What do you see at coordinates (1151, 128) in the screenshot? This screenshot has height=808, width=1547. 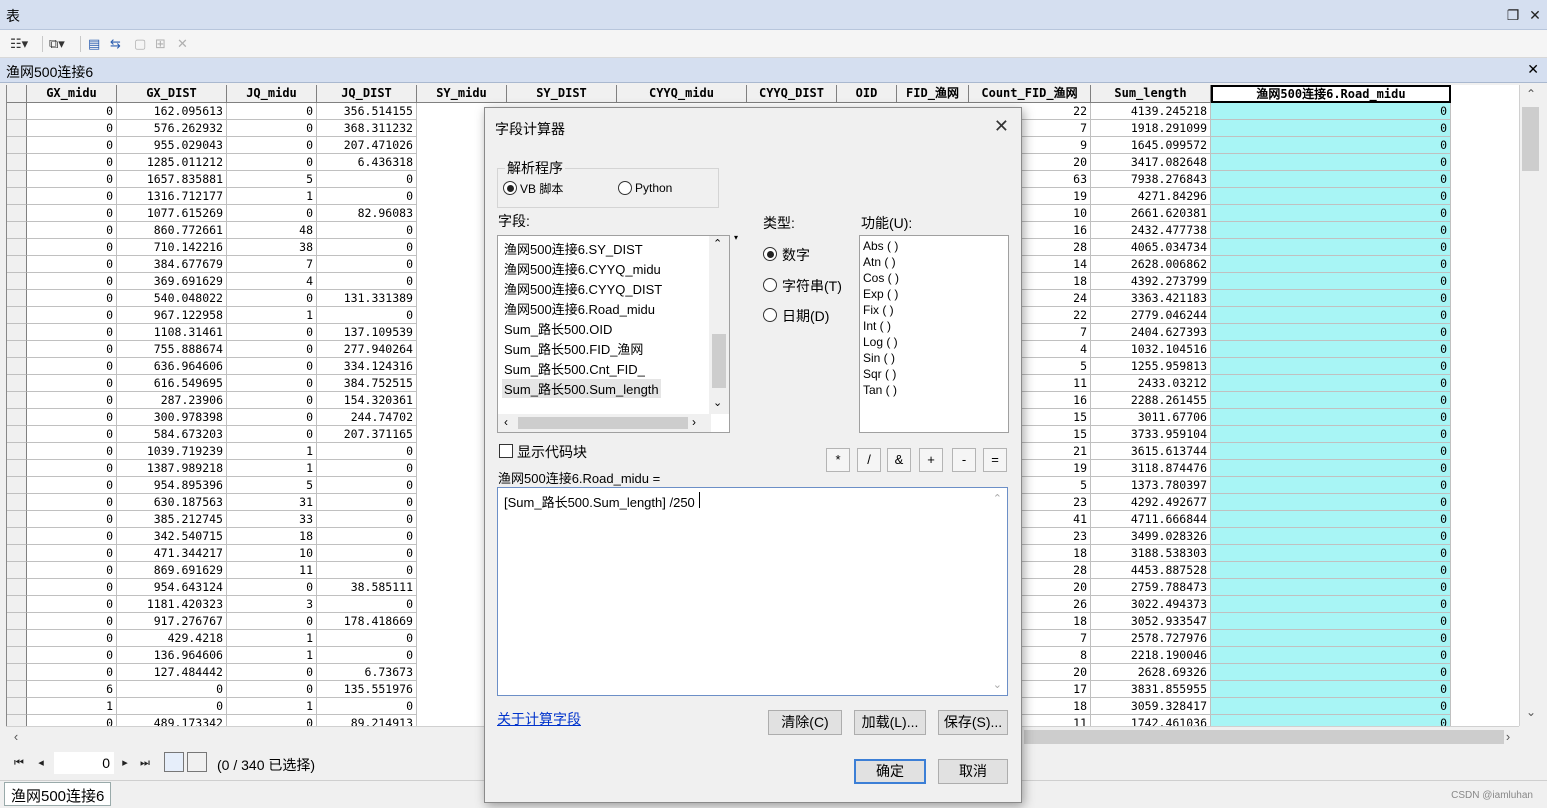 I see `table-cell: 1918.291099` at bounding box center [1151, 128].